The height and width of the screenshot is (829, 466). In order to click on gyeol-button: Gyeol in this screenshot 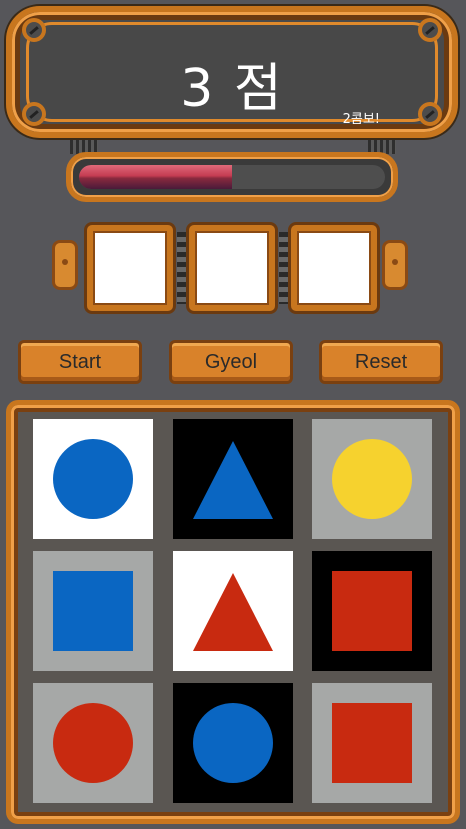, I will do `click(231, 362)`.